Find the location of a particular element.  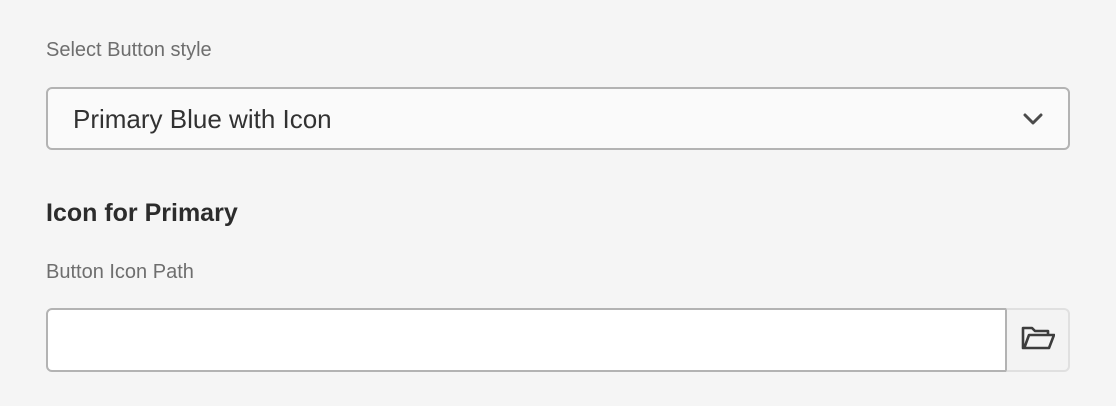

button-icon-path-field is located at coordinates (558, 340).